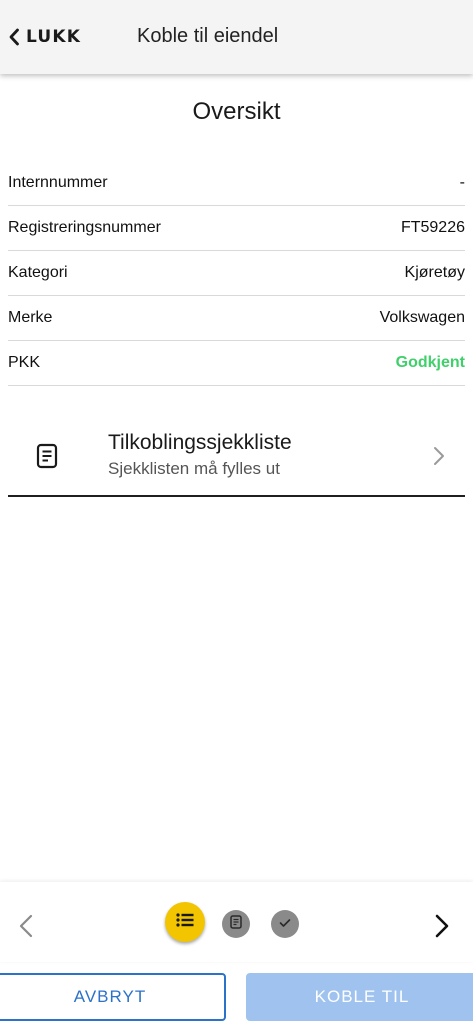 The image size is (473, 1024). Describe the element at coordinates (439, 458) in the screenshot. I see `chevron-right-icon` at that location.